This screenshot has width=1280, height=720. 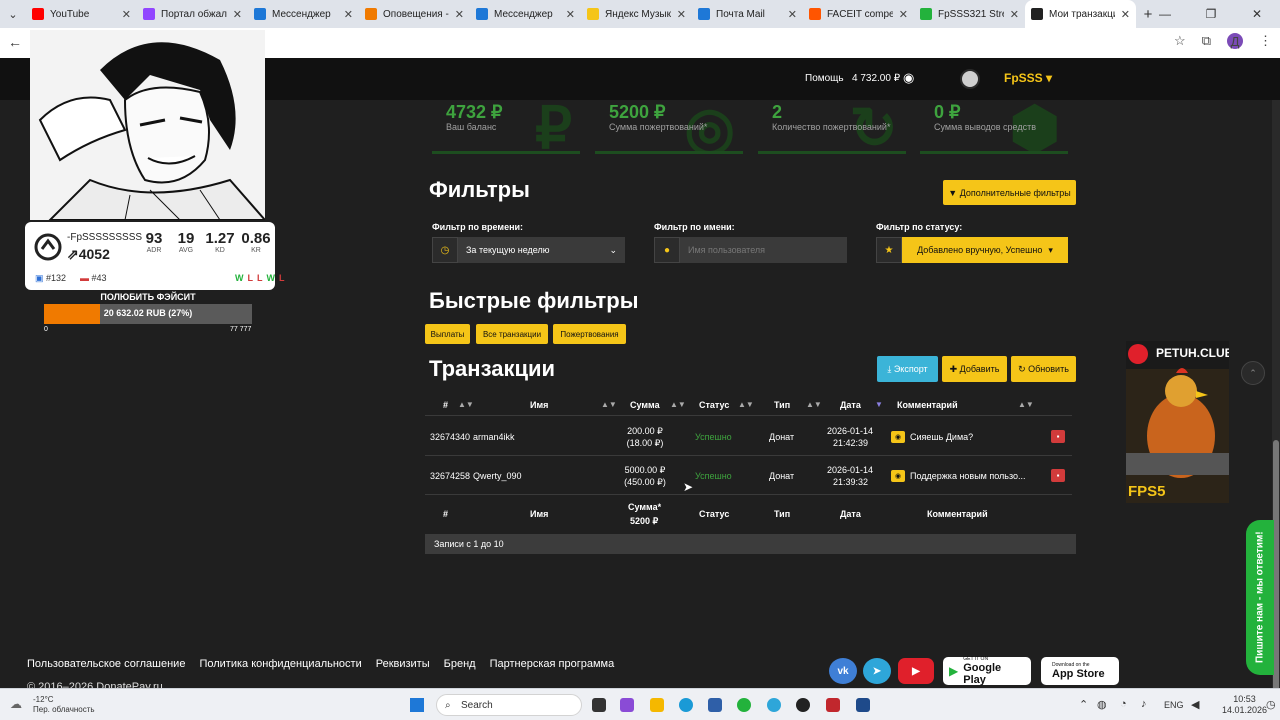 What do you see at coordinates (833, 705) in the screenshot?
I see `app-shield-icon` at bounding box center [833, 705].